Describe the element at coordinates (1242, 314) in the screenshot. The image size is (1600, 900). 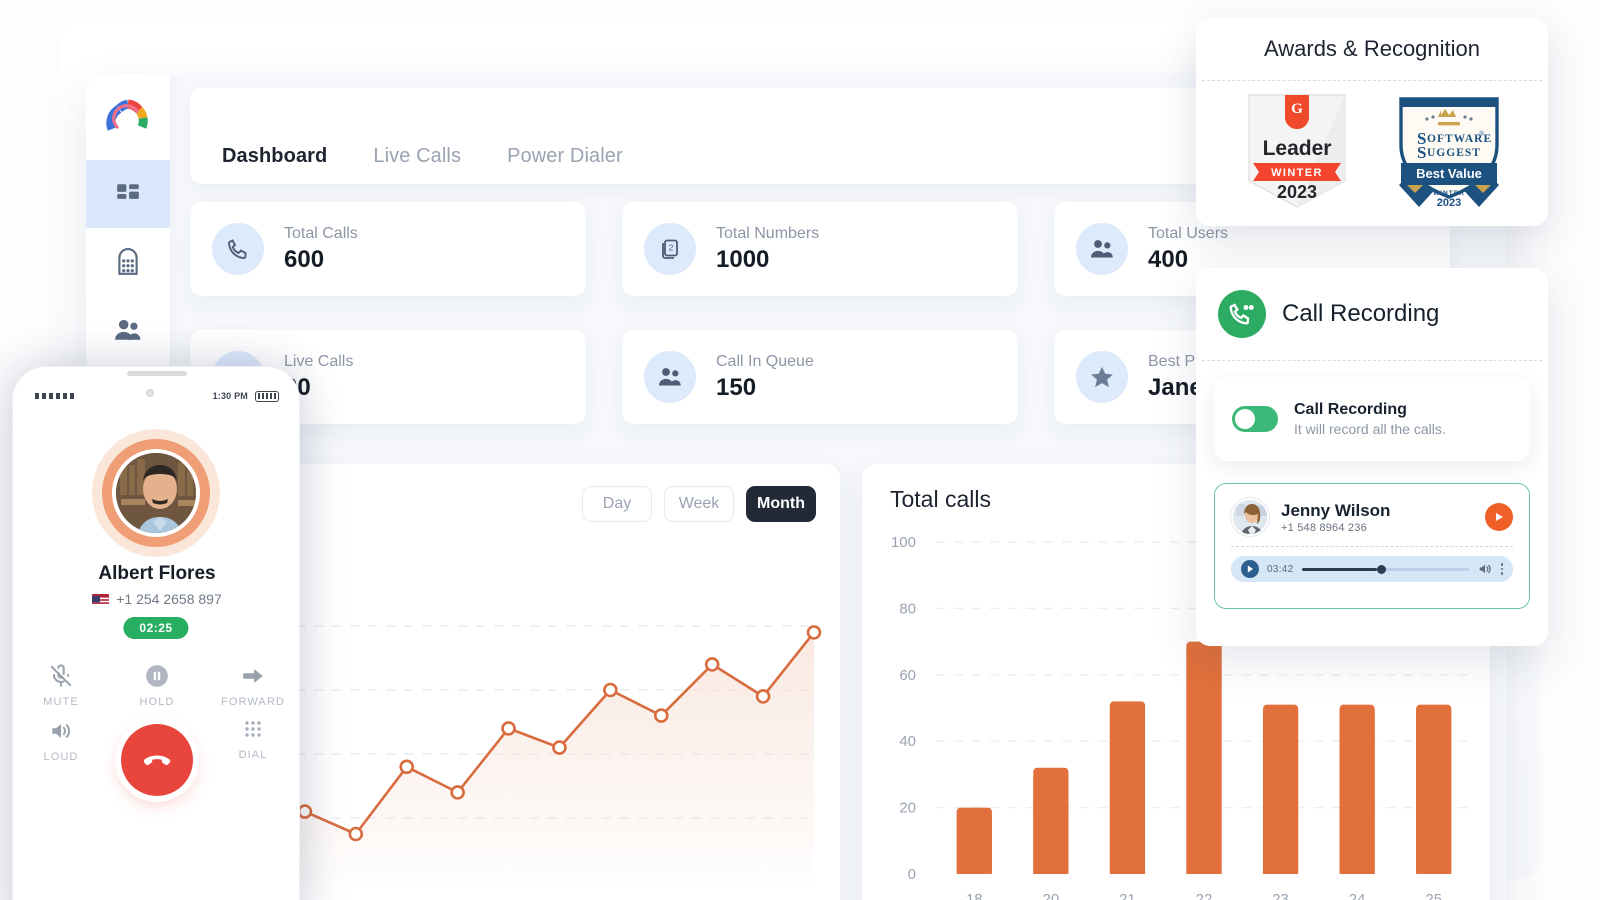
I see `call-recording-icon` at that location.